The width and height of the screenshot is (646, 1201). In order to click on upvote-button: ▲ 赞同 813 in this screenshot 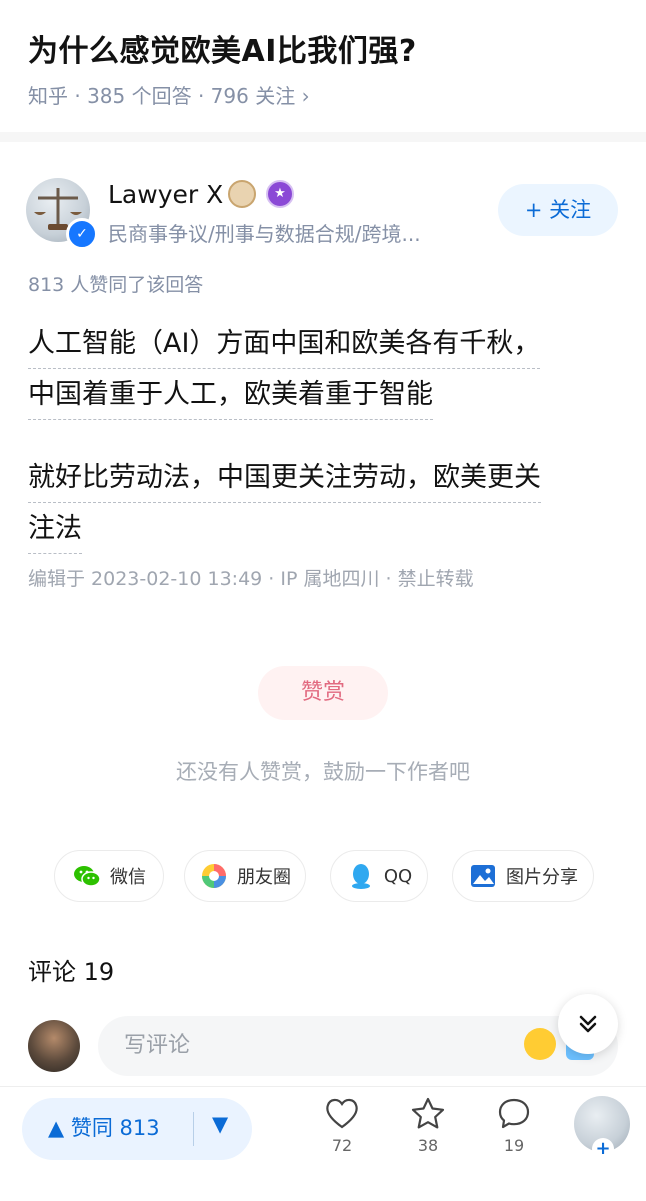, I will do `click(104, 1127)`.